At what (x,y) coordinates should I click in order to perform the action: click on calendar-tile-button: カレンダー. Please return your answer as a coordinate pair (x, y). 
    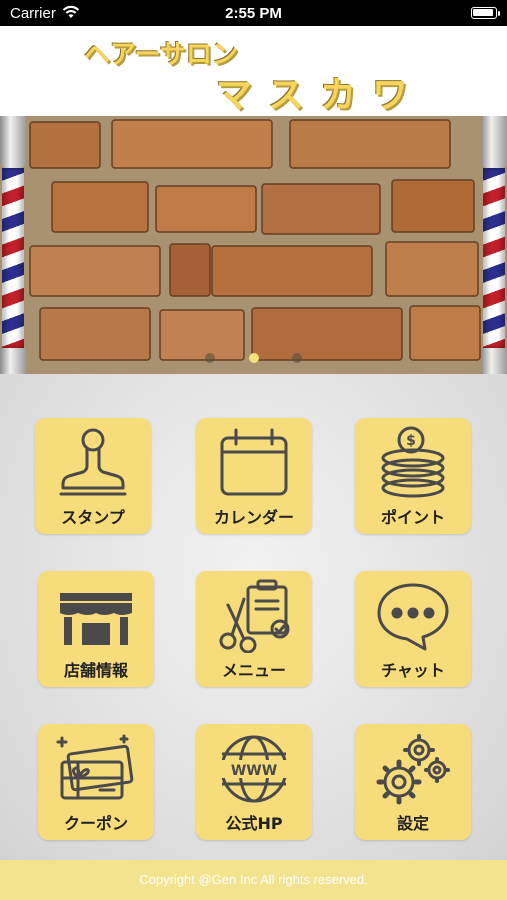
    Looking at the image, I should click on (254, 476).